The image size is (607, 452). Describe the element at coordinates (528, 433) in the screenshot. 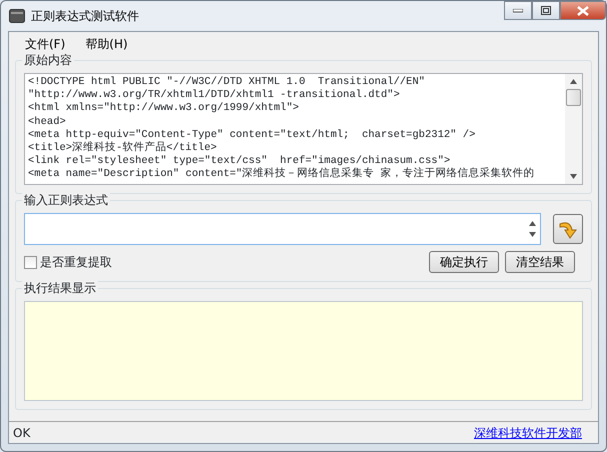

I see `status-link: 深维科技软件开发部` at that location.